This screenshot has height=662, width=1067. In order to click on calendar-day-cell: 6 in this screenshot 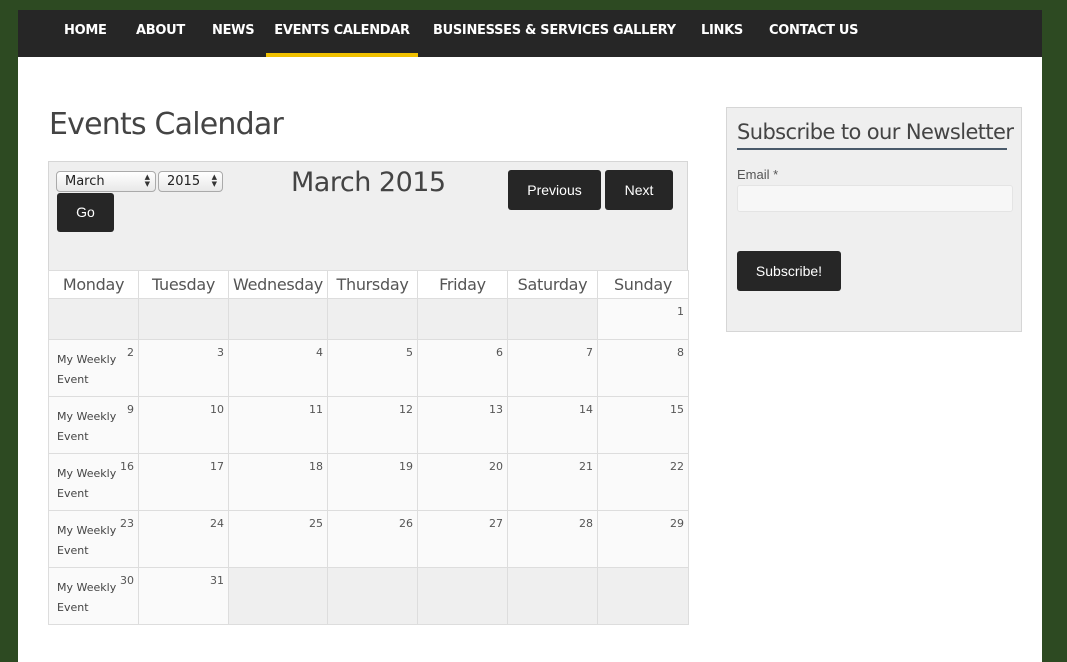, I will do `click(462, 368)`.